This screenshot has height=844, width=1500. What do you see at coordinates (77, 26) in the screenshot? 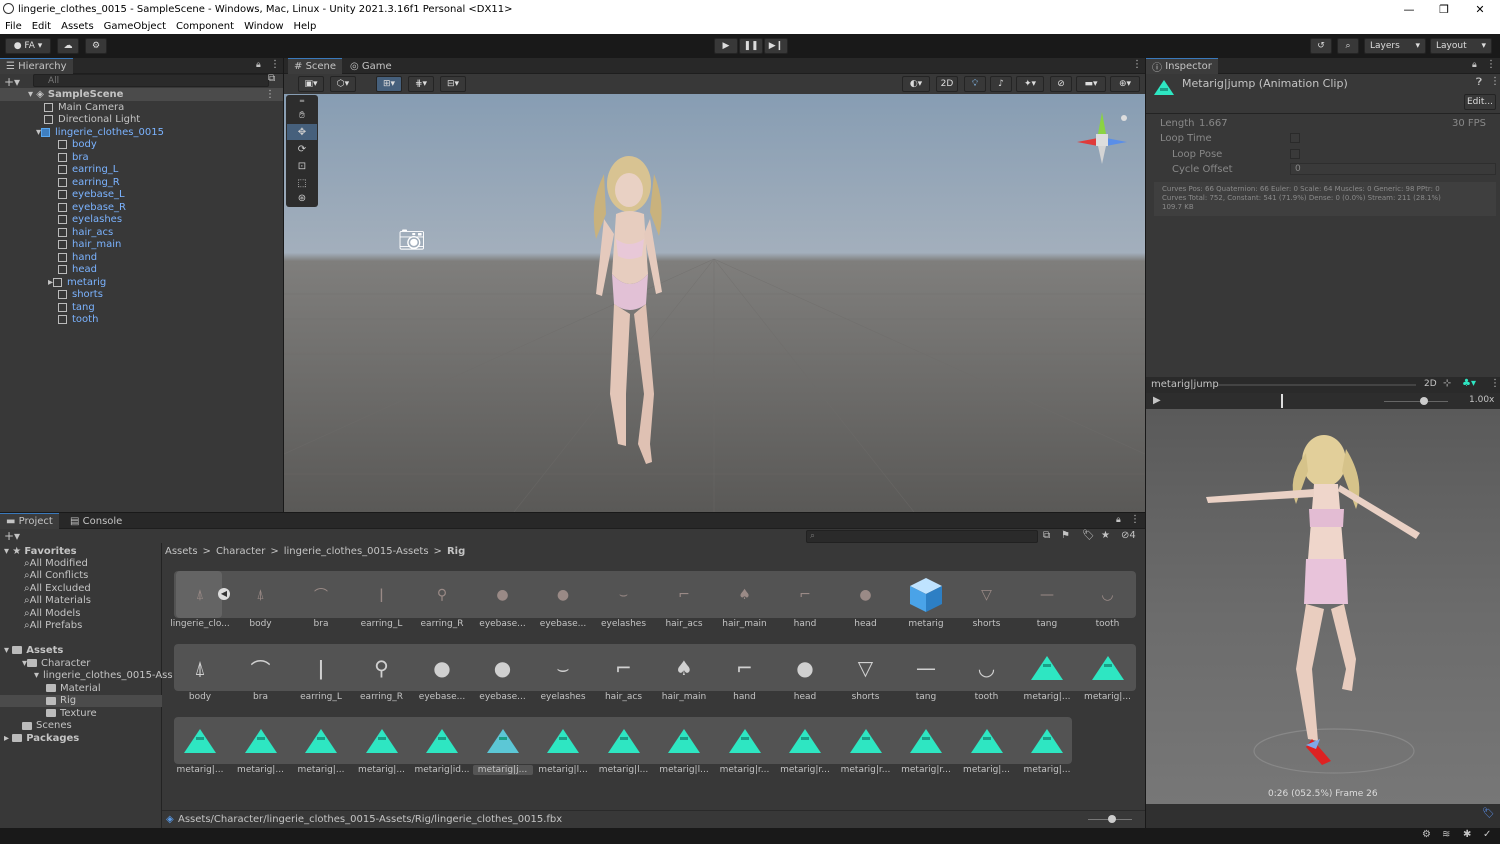
I see `menu-assets: Assets` at bounding box center [77, 26].